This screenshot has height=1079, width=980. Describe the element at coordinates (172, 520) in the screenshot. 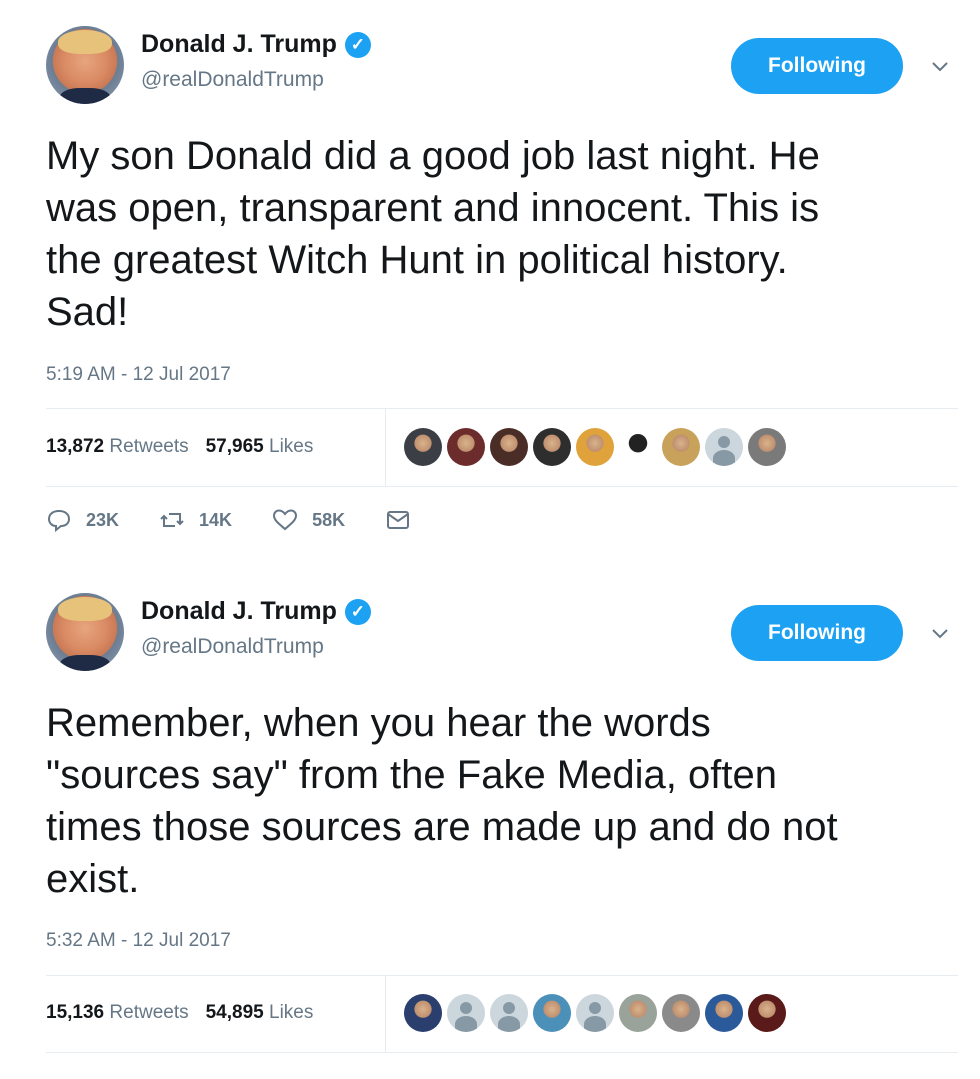

I see `retweet-icon` at that location.